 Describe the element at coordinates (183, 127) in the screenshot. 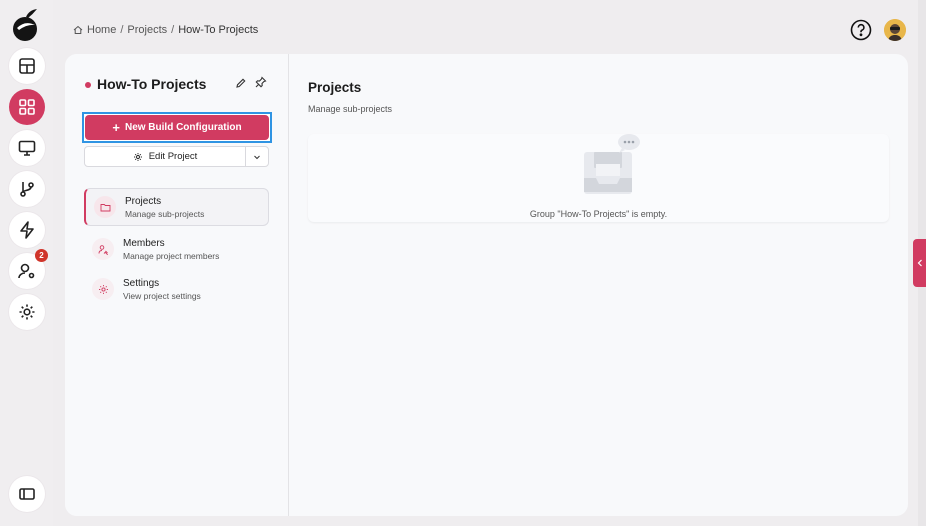

I see `new-build-label: New Build Configuration` at that location.